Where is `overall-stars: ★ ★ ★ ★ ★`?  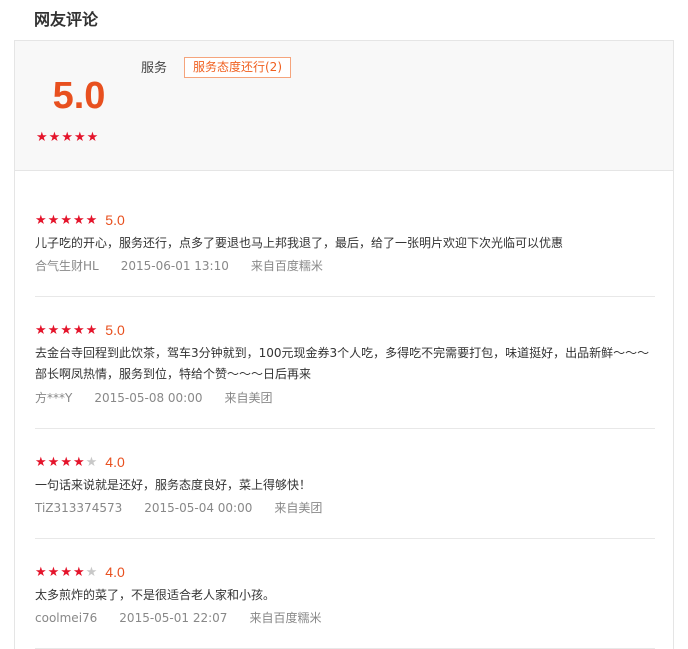
overall-stars: ★ ★ ★ ★ ★ is located at coordinates (67, 137).